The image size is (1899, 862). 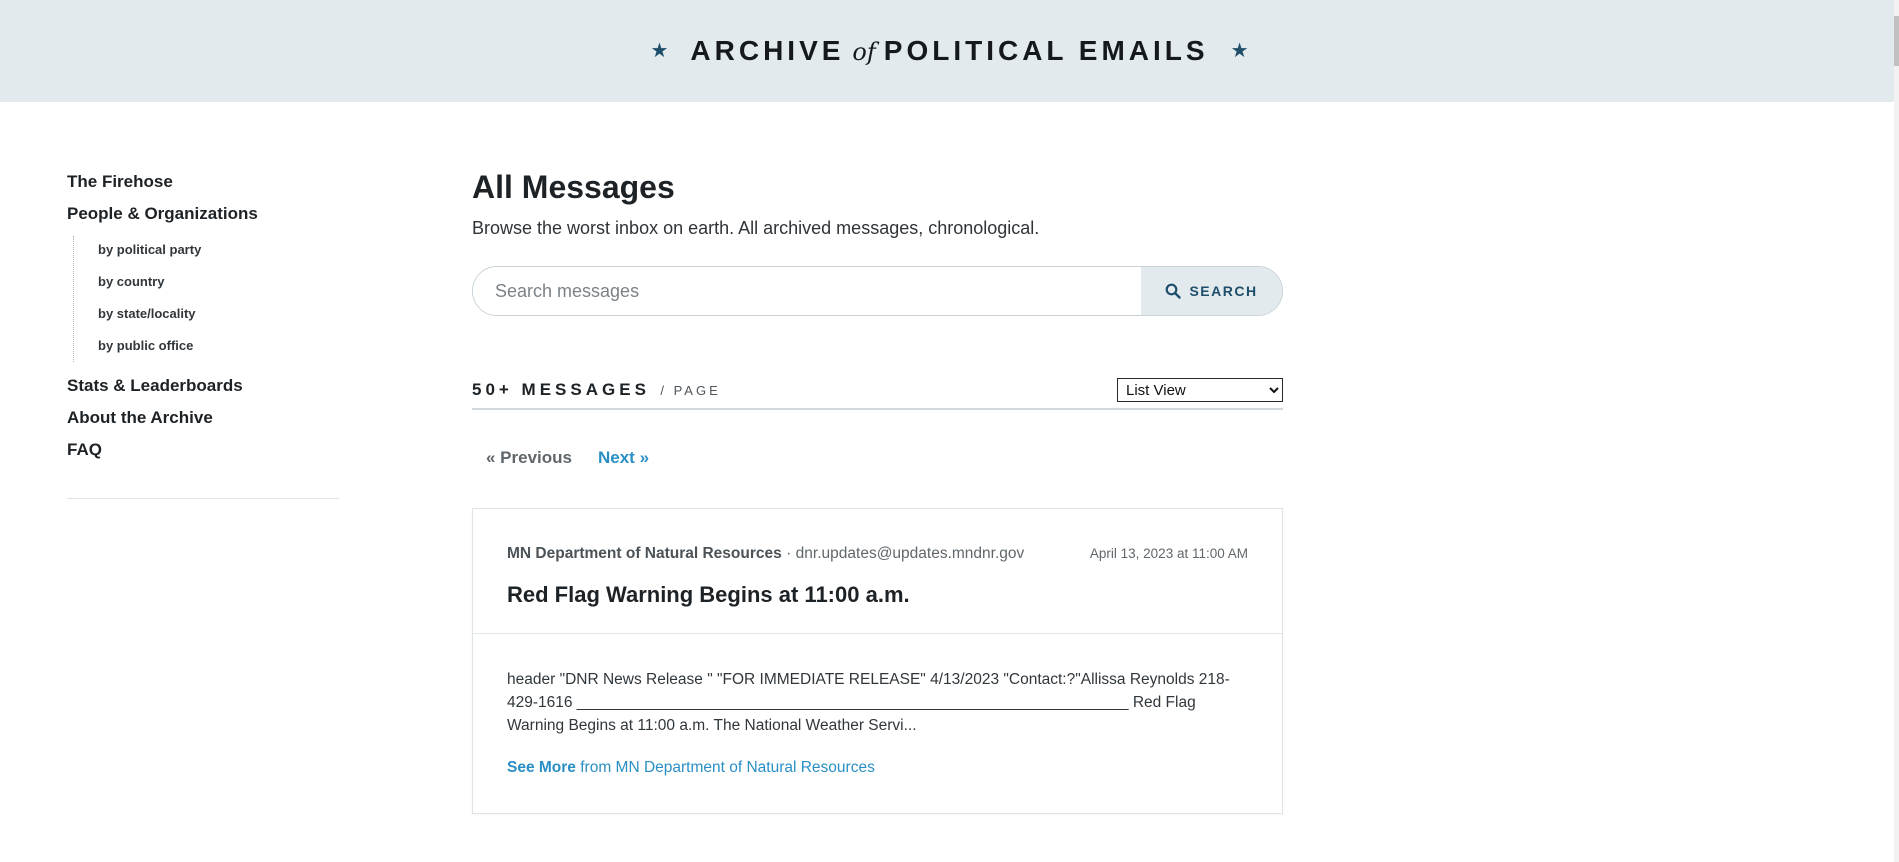 I want to click on message-count: 50+ MESSAGES / PAGE, so click(x=596, y=390).